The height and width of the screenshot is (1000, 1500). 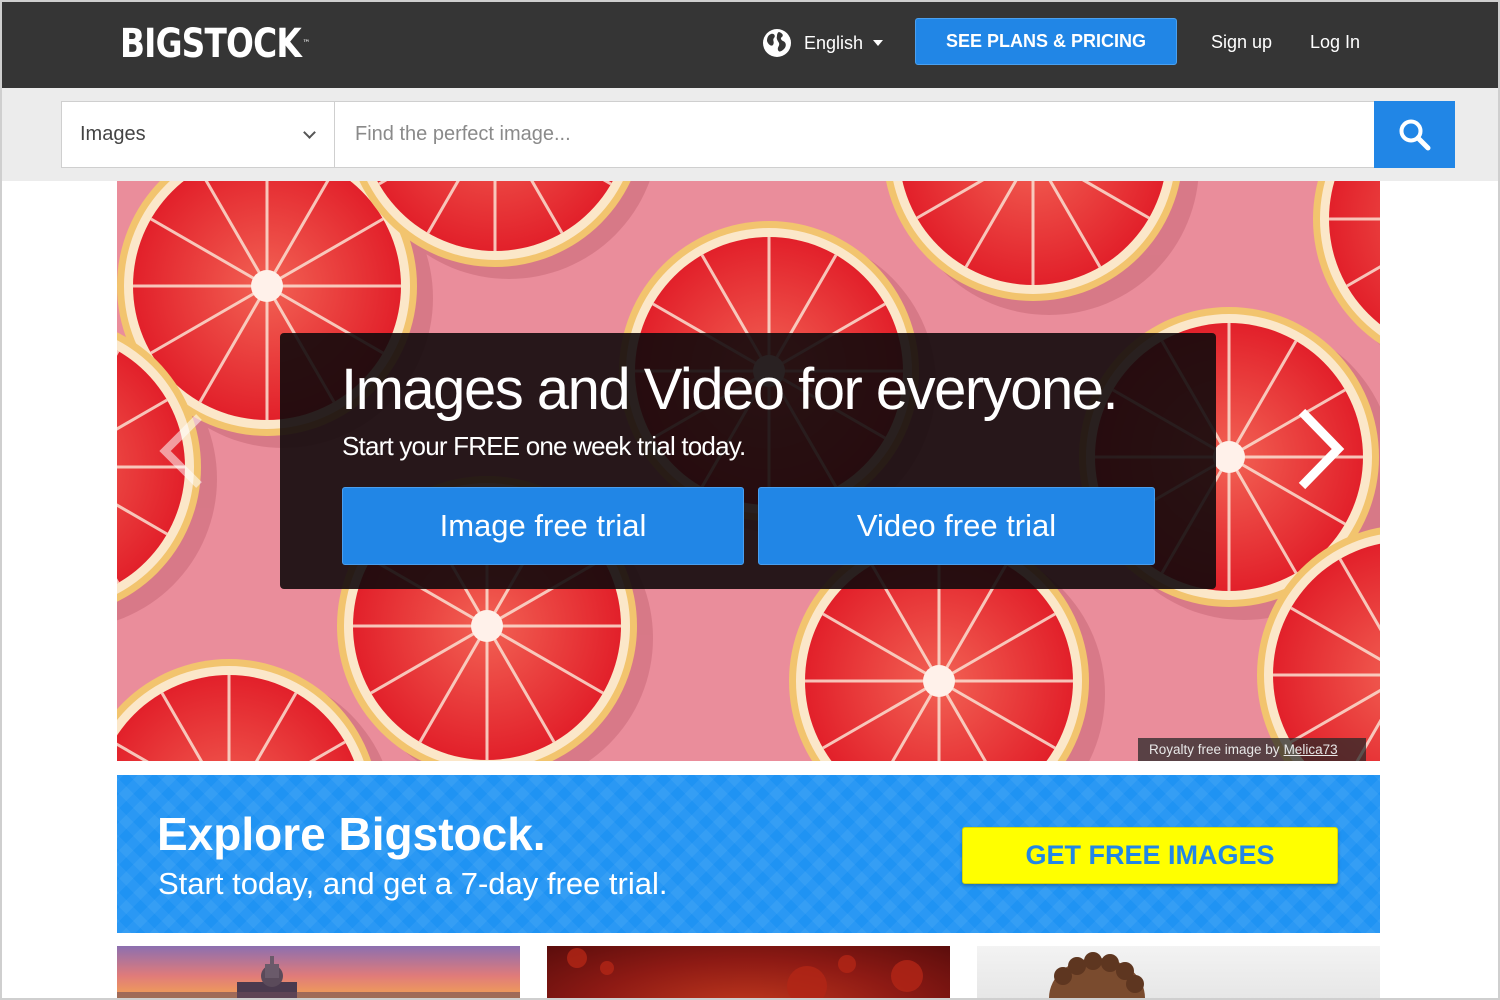 I want to click on carousel-next-arrow, so click(x=1320, y=451).